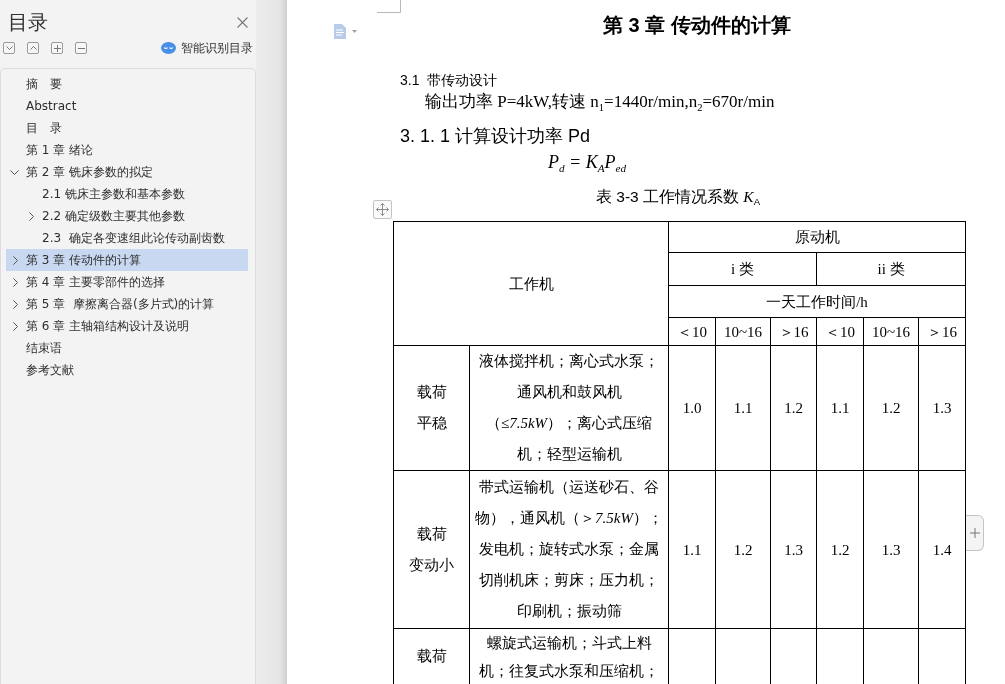  Describe the element at coordinates (389, 6) in the screenshot. I see `corner-mark-icon` at that location.